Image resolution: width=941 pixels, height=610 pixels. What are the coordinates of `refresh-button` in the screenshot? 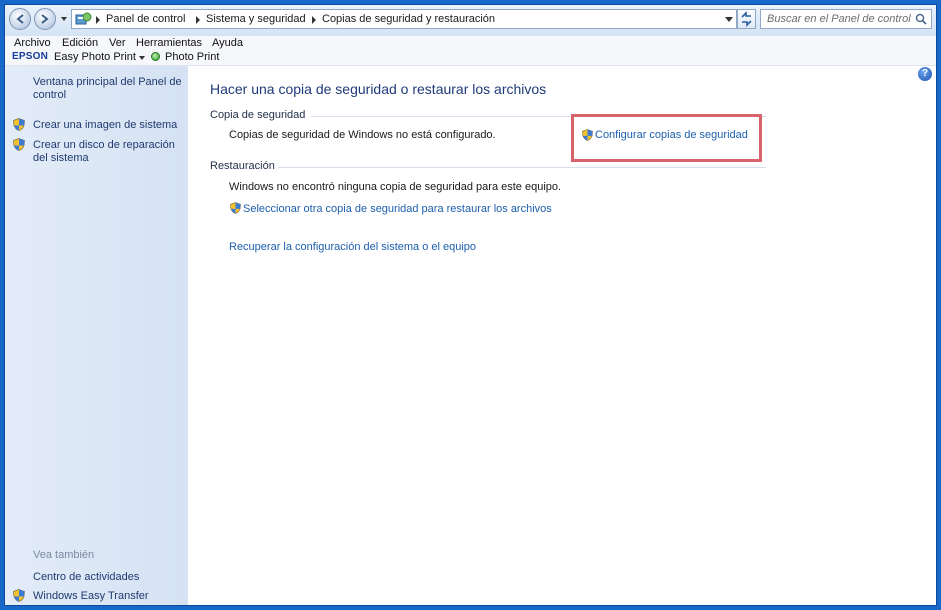 It's located at (746, 19).